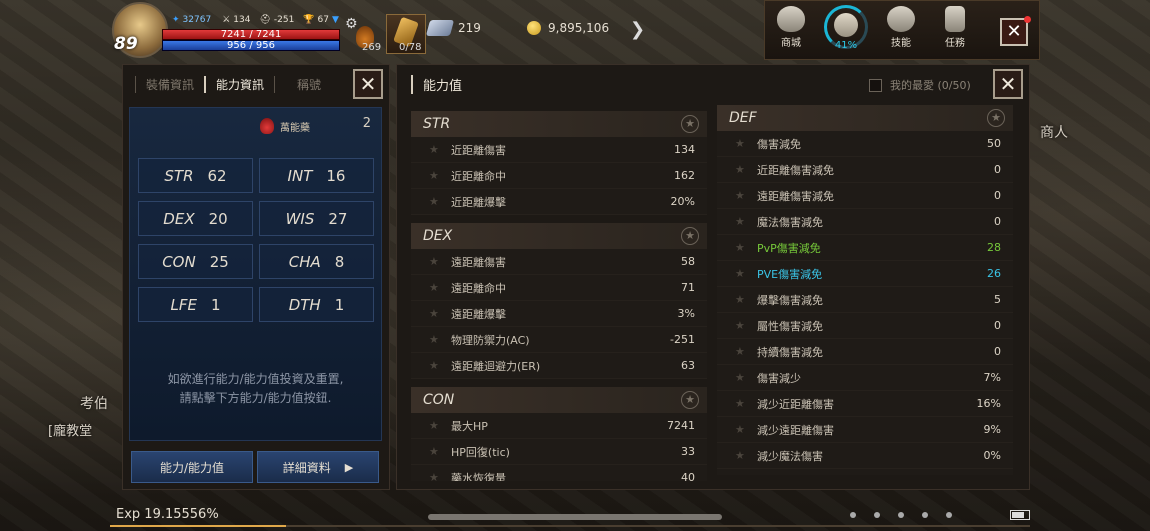  I want to click on elixir-info: 萬能藥, so click(285, 126).